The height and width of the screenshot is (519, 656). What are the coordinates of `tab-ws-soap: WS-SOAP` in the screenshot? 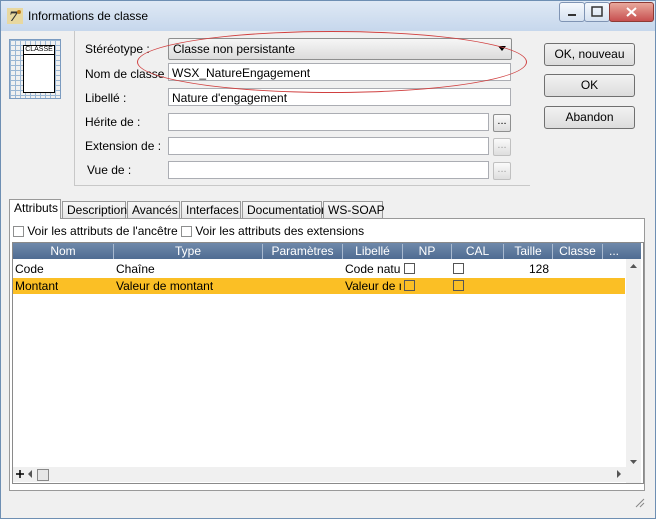 It's located at (354, 209).